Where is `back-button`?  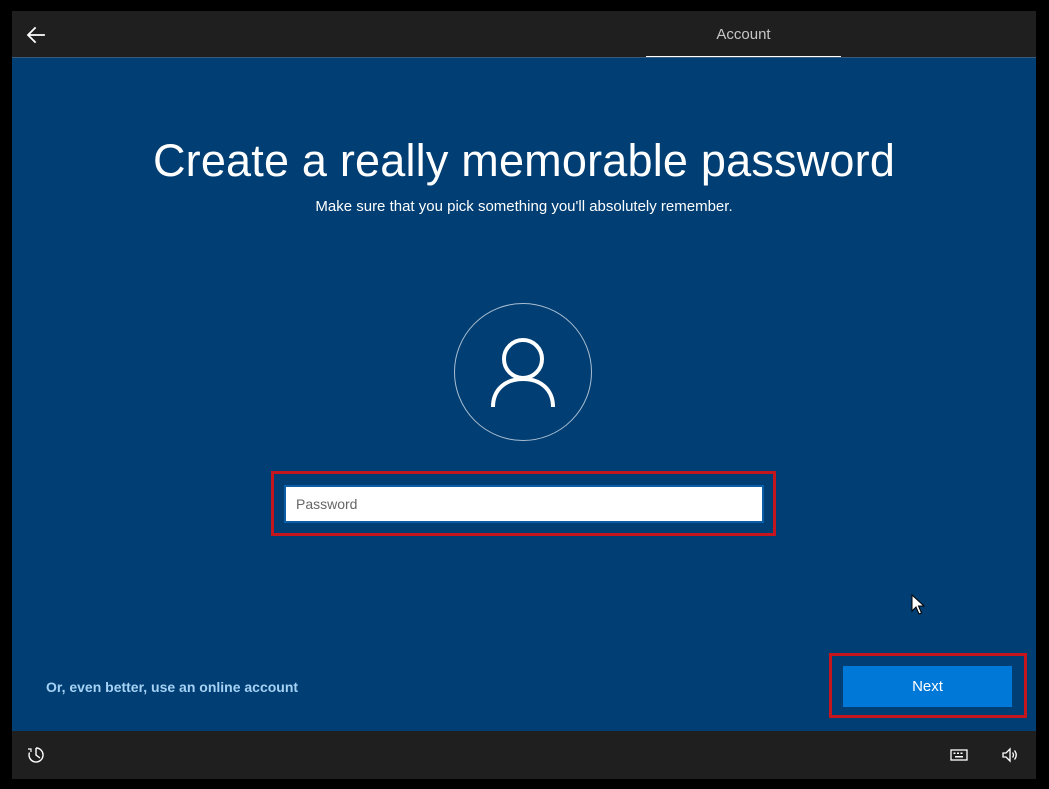 back-button is located at coordinates (36, 35).